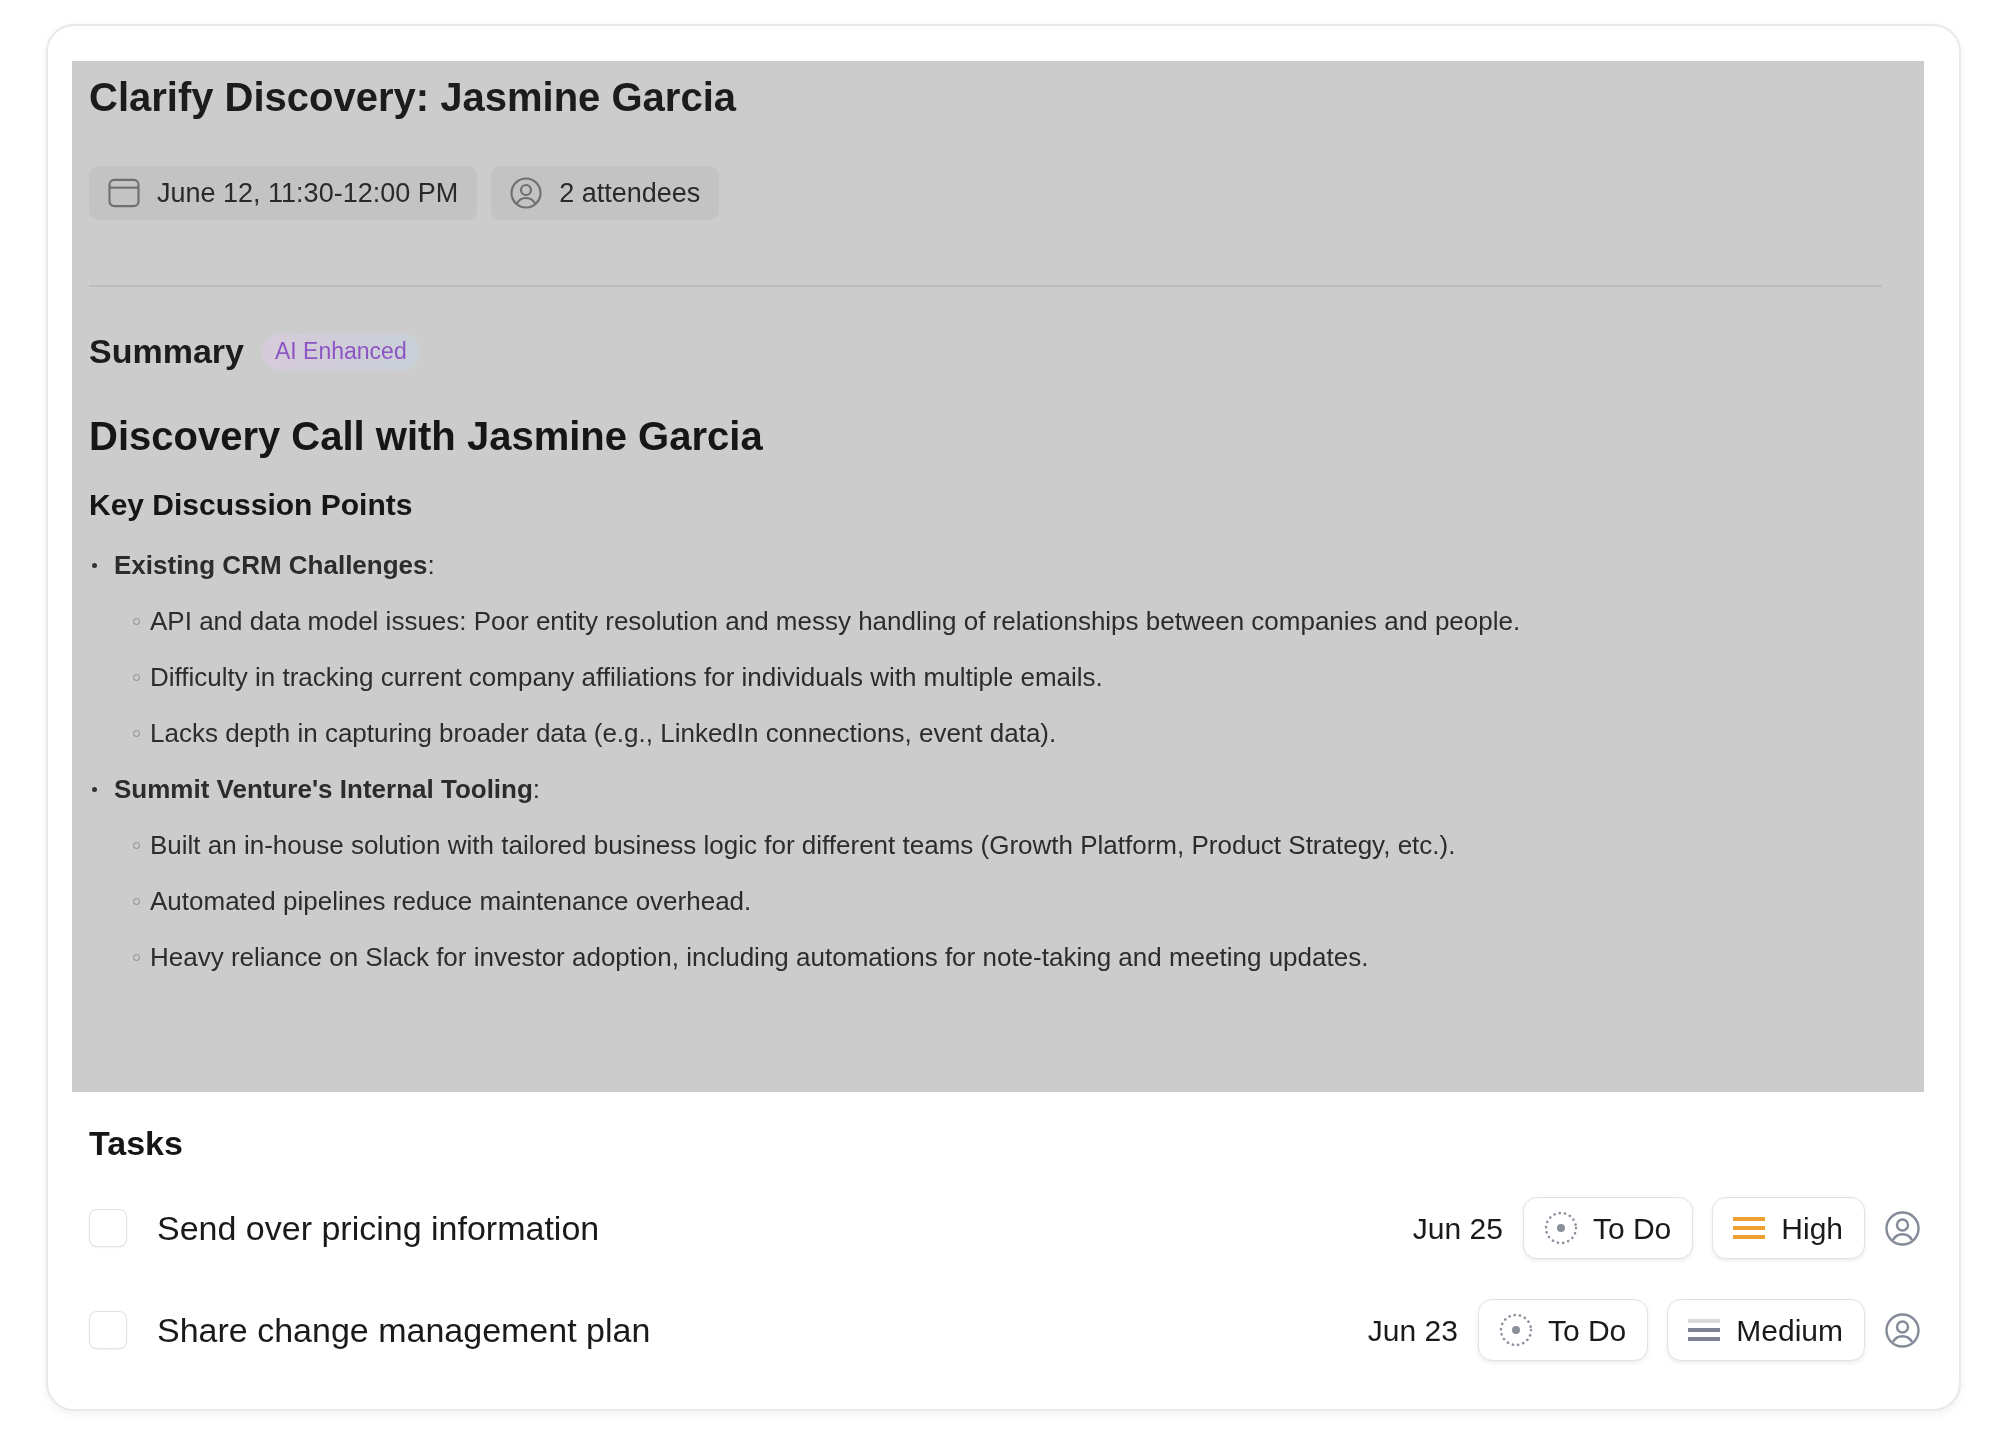 This screenshot has width=2000, height=1429. I want to click on meeting-title: Clarify Discovery: Jasmine Garcia, so click(413, 97).